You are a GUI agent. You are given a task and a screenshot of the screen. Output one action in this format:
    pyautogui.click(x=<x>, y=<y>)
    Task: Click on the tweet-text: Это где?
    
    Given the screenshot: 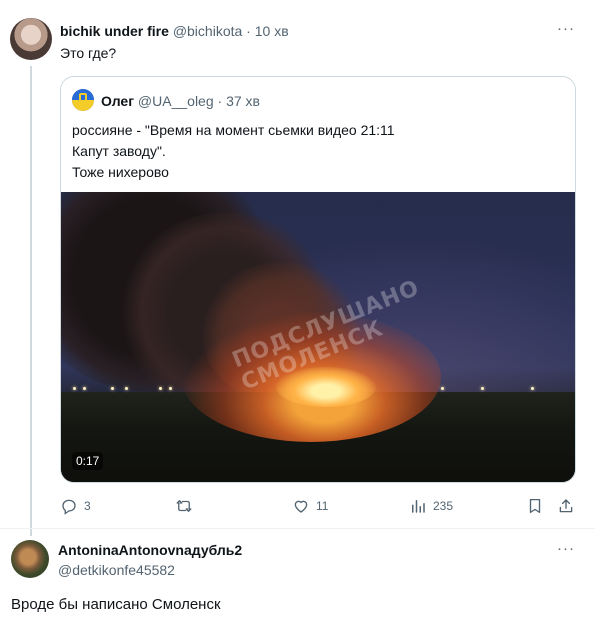 What is the action you would take?
    pyautogui.click(x=88, y=53)
    